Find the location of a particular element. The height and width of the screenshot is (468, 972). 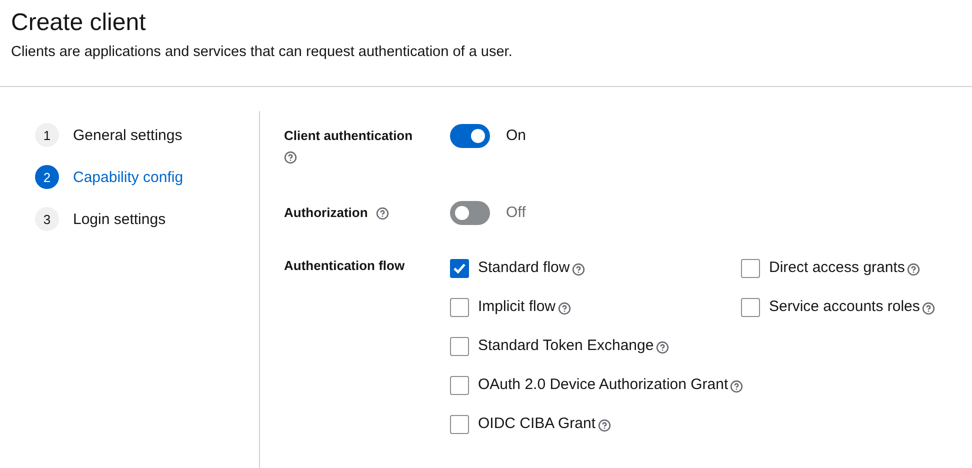

checkbox-label: OIDC CIBA Grant is located at coordinates (537, 424).